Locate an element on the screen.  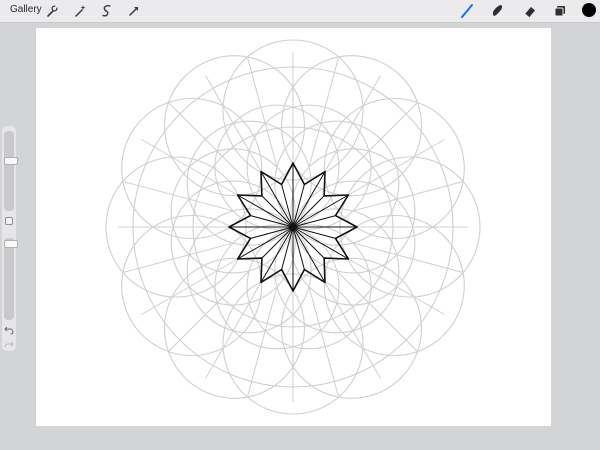
selection-icon is located at coordinates (107, 11).